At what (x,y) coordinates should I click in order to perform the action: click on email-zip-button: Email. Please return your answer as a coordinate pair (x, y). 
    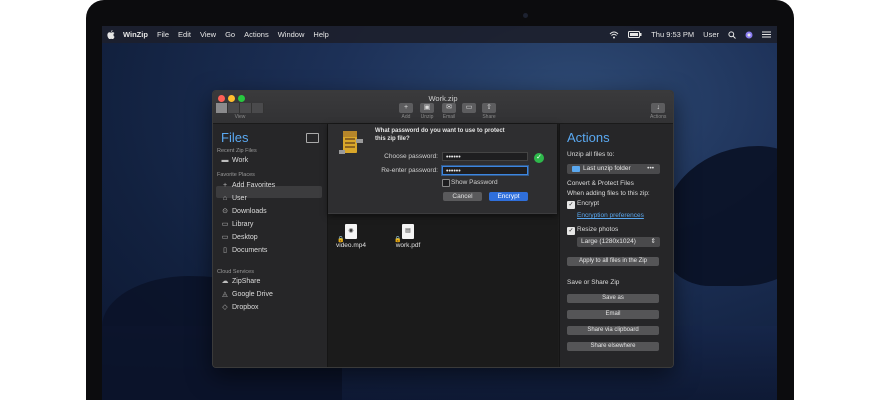
    Looking at the image, I should click on (613, 314).